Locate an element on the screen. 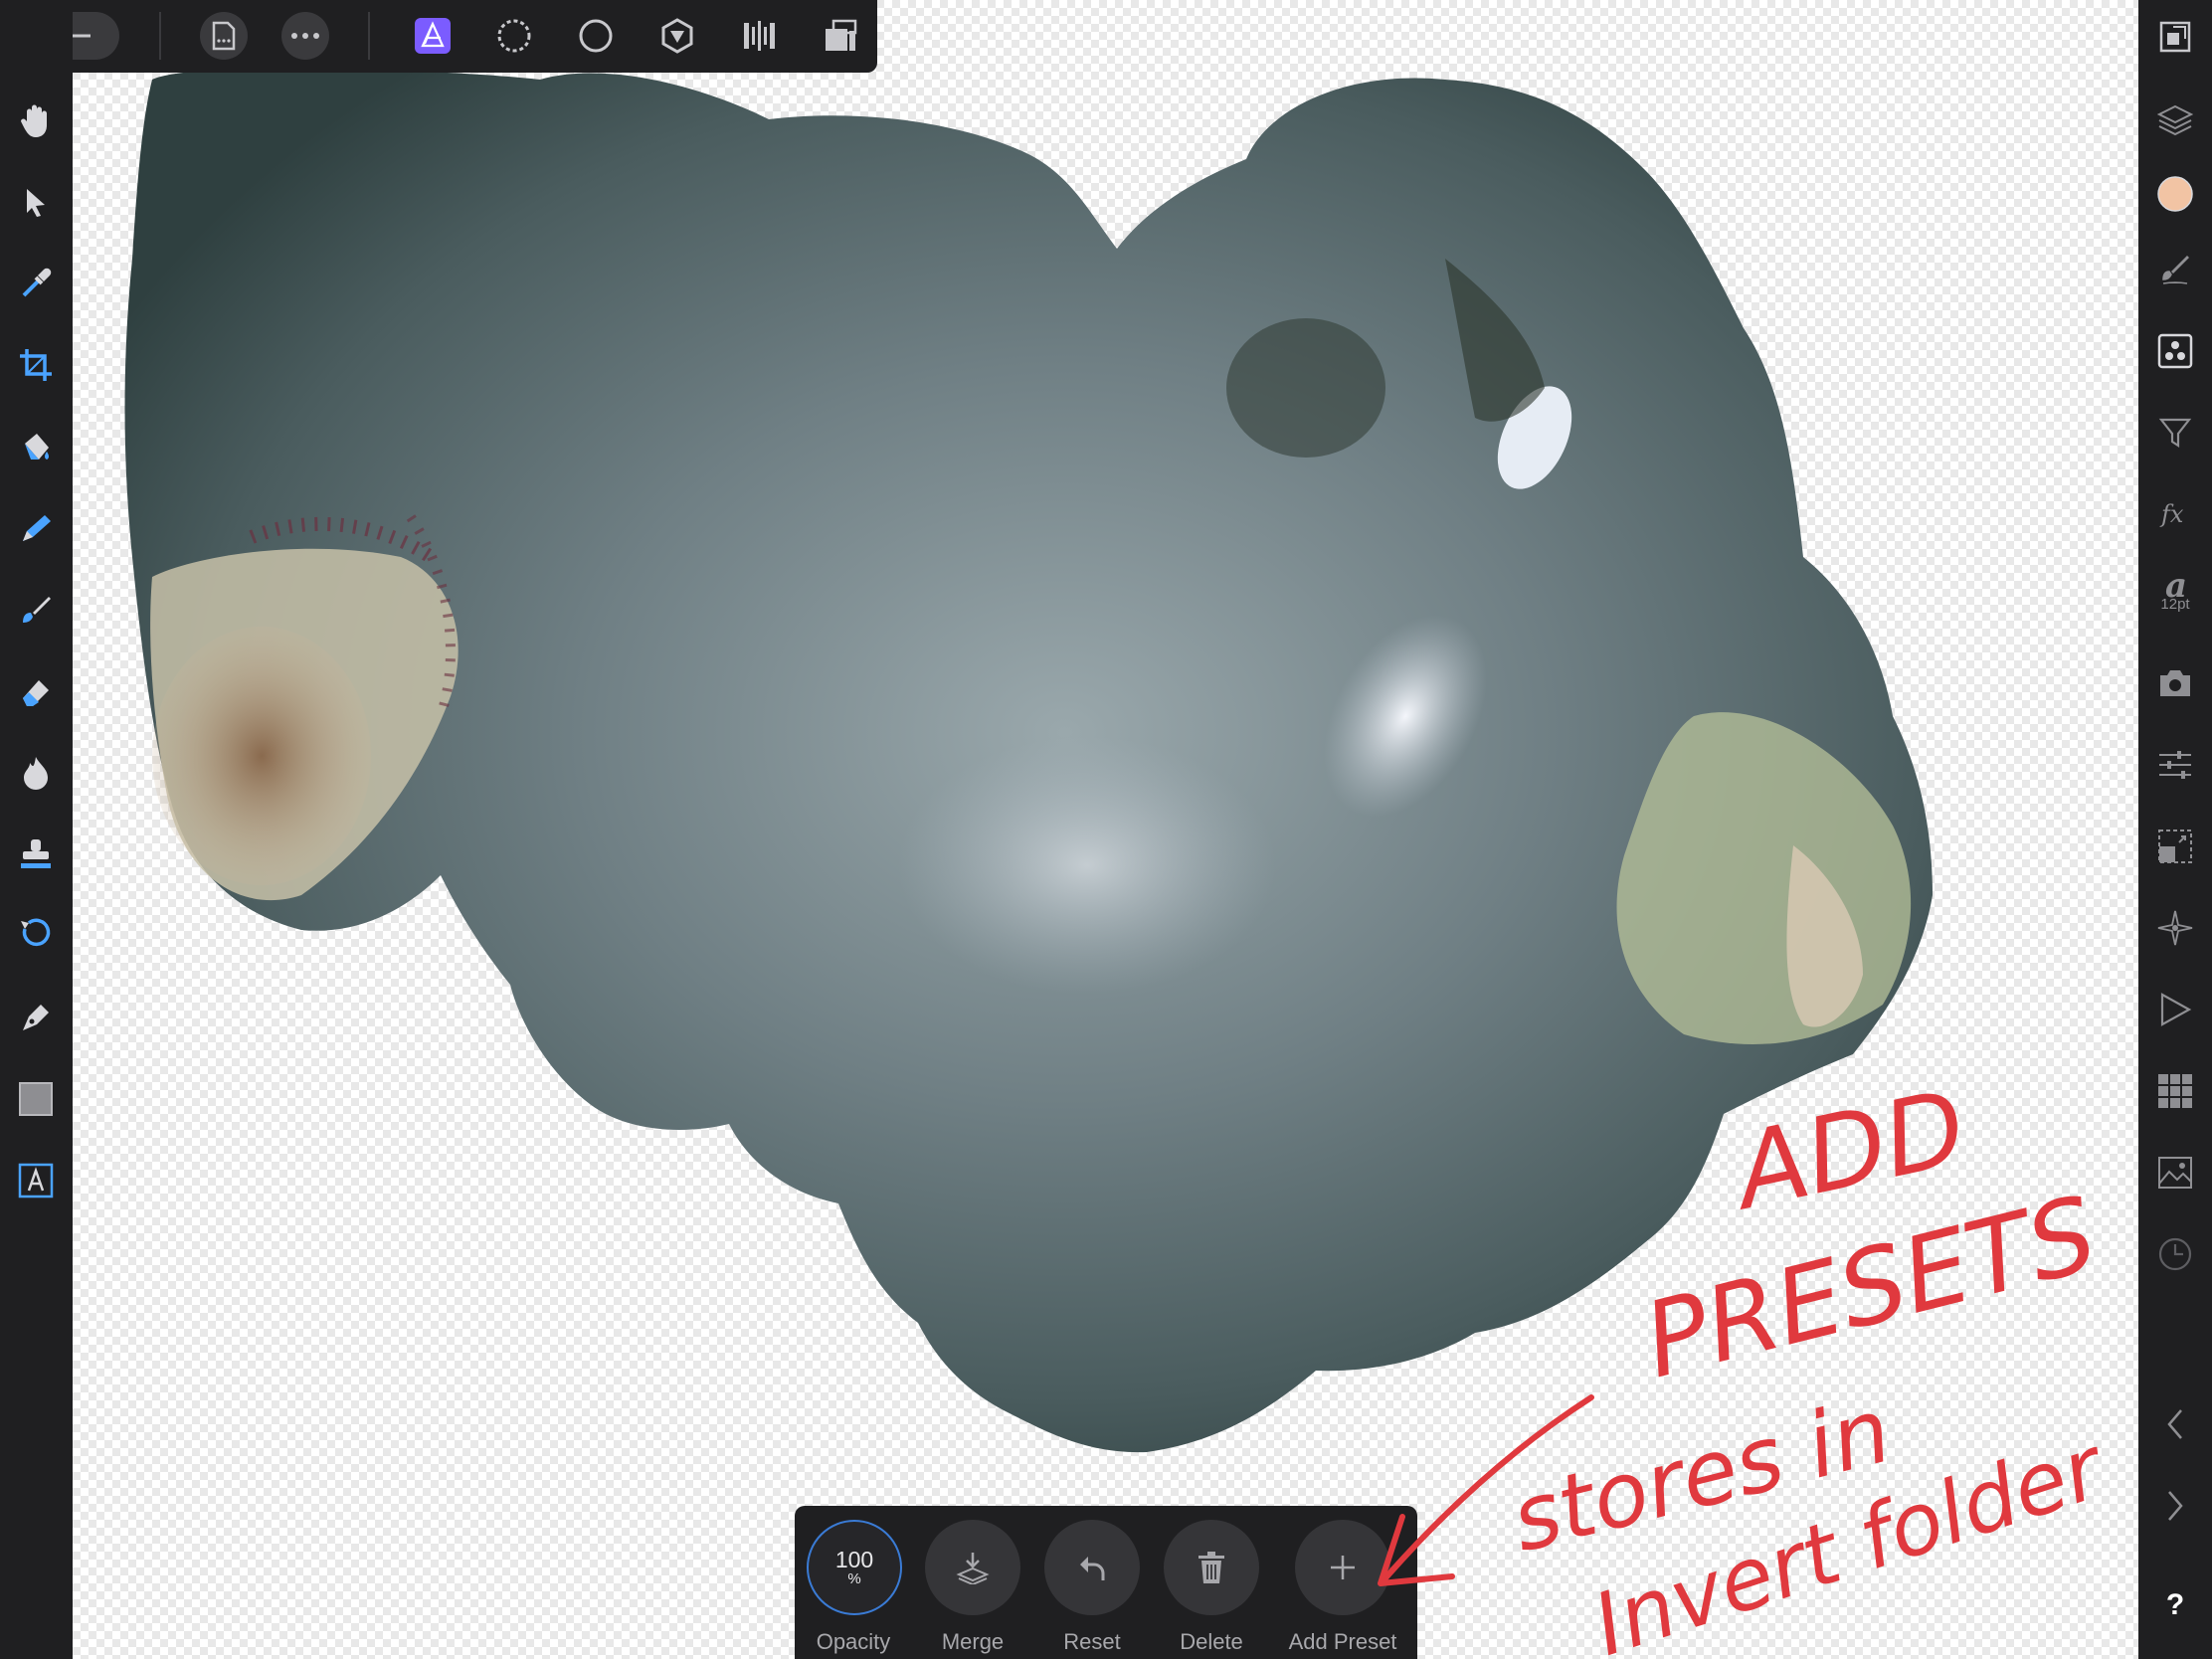 This screenshot has height=1659, width=2212. crop-icon is located at coordinates (36, 365).